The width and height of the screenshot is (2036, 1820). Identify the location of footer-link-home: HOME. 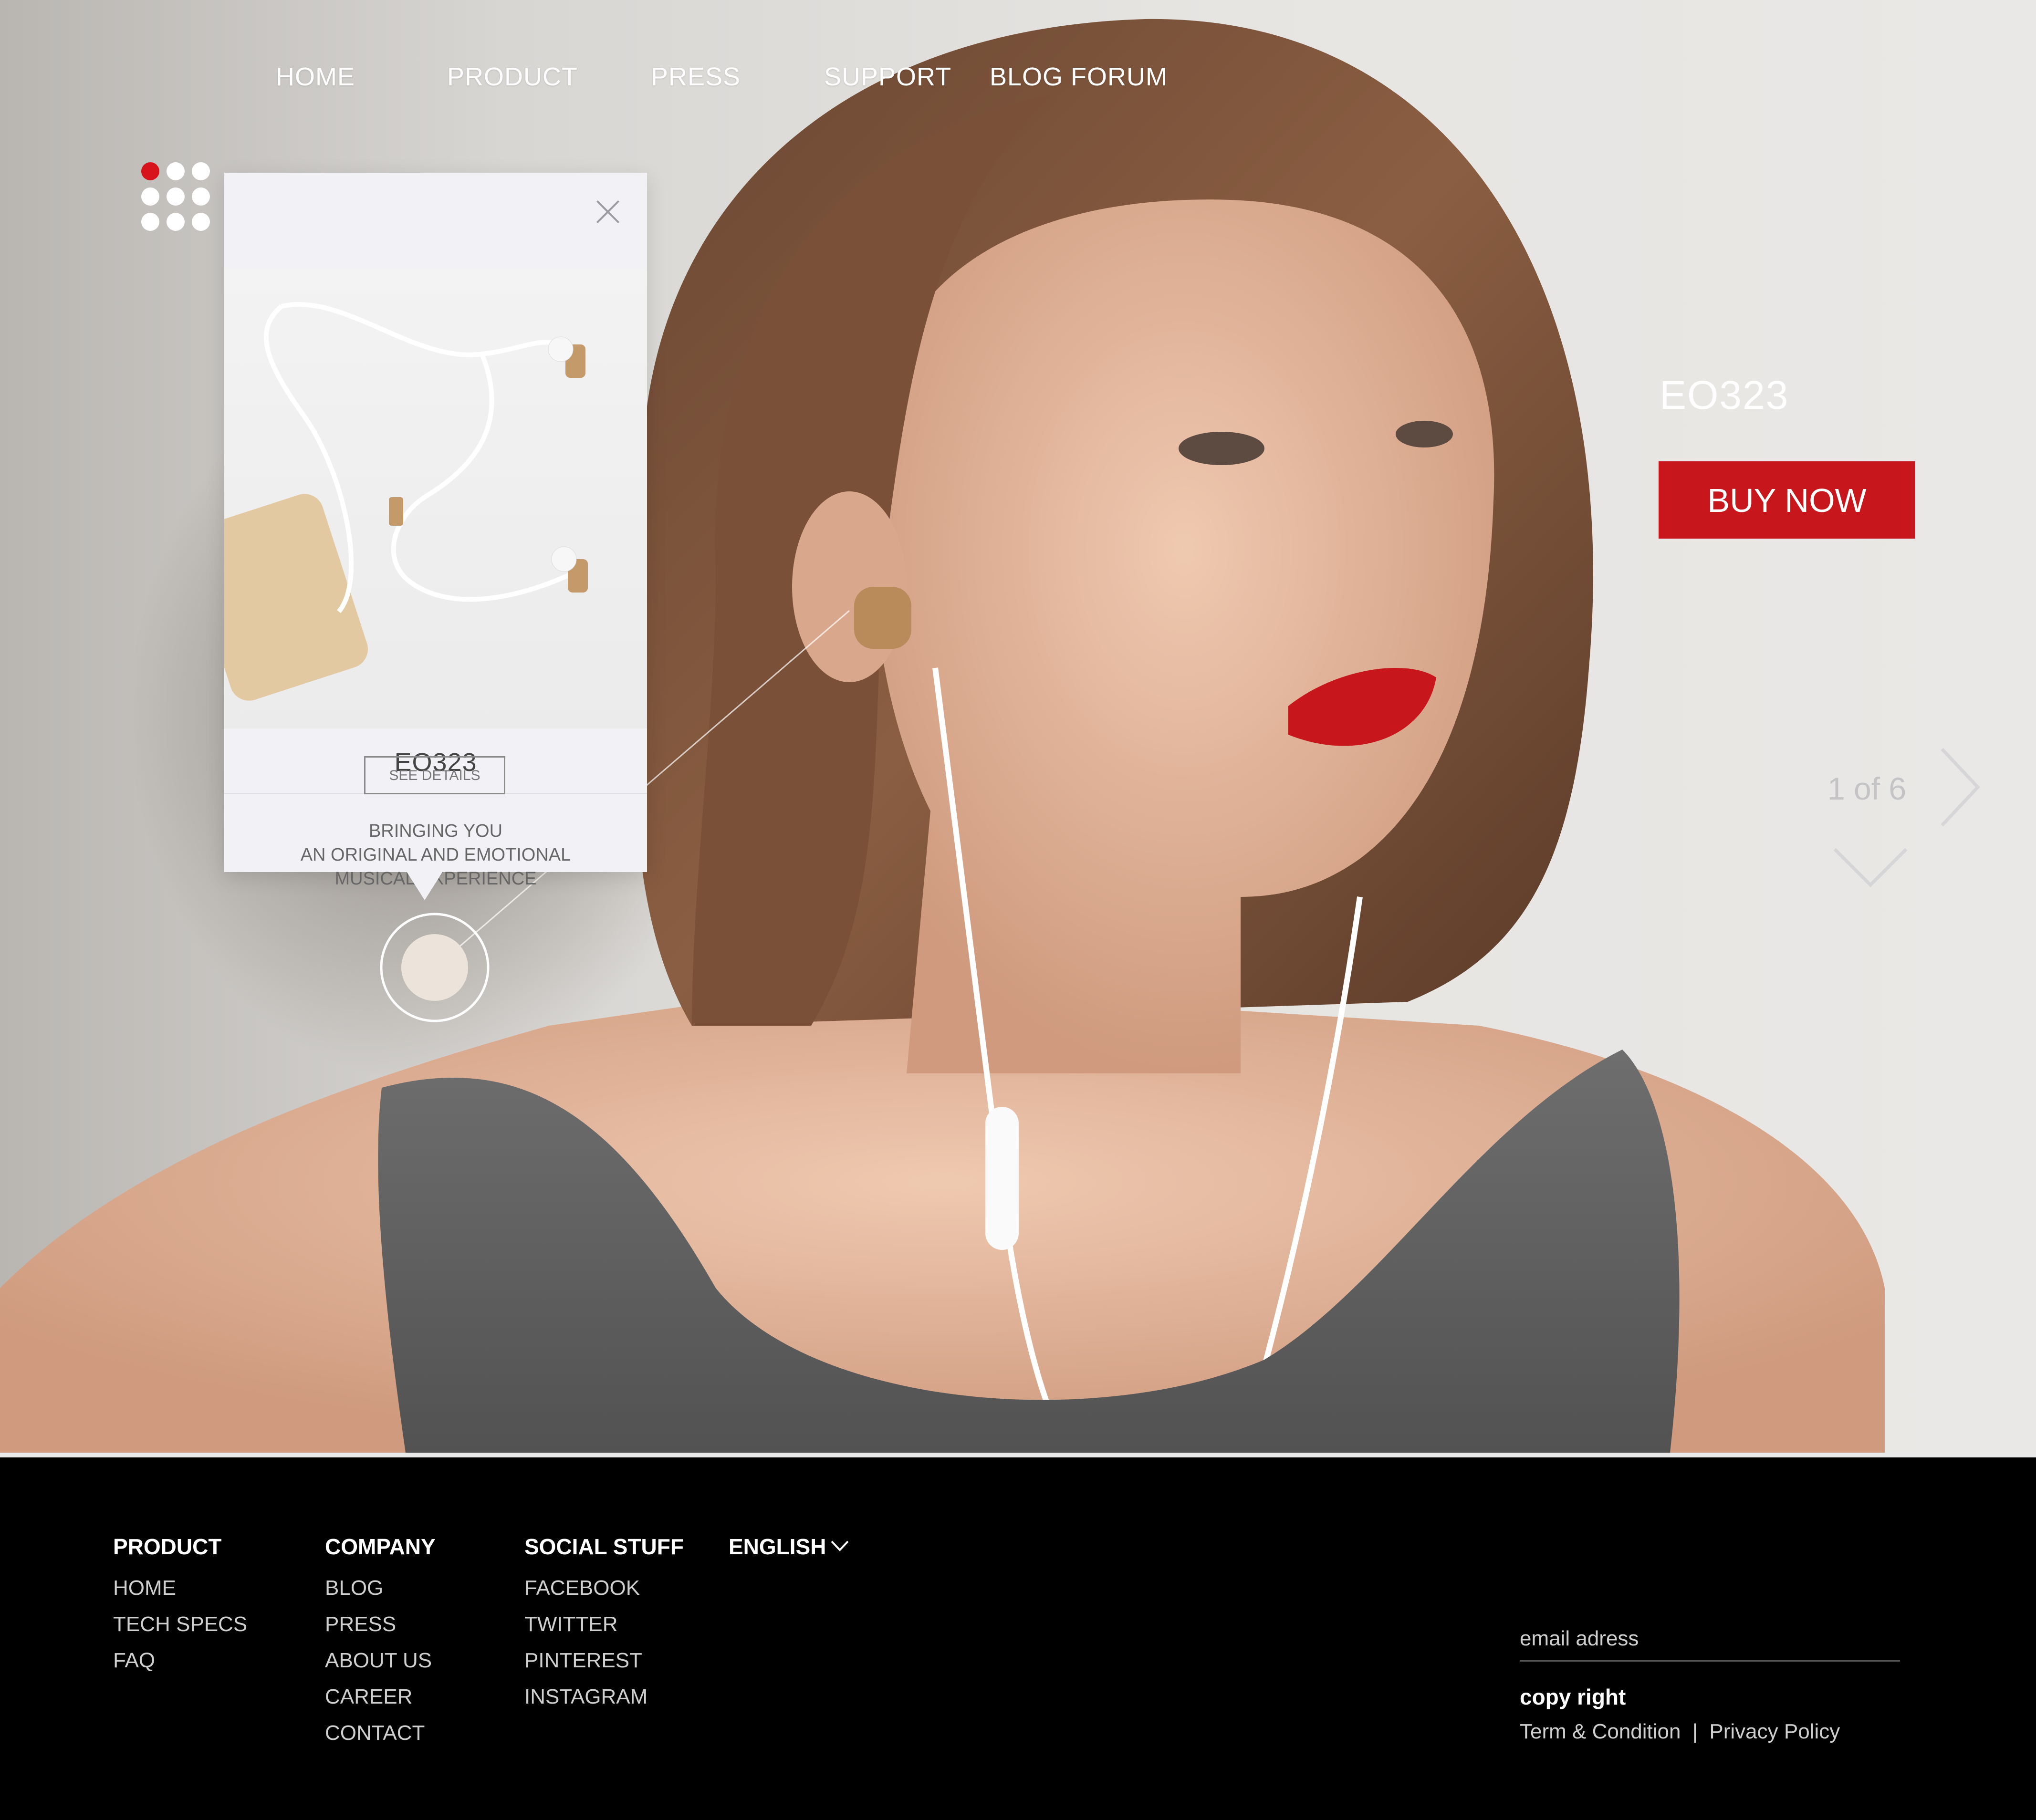
(180, 1588).